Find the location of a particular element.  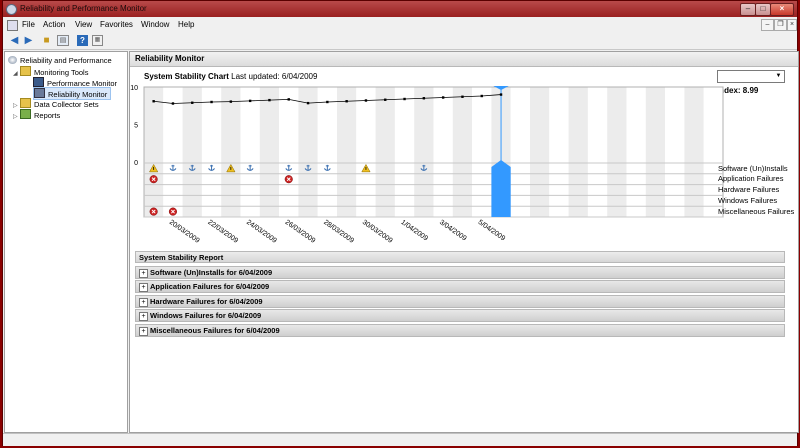

report-row-label: Software (Un)Installs for 6/04/2009 is located at coordinates (211, 272).